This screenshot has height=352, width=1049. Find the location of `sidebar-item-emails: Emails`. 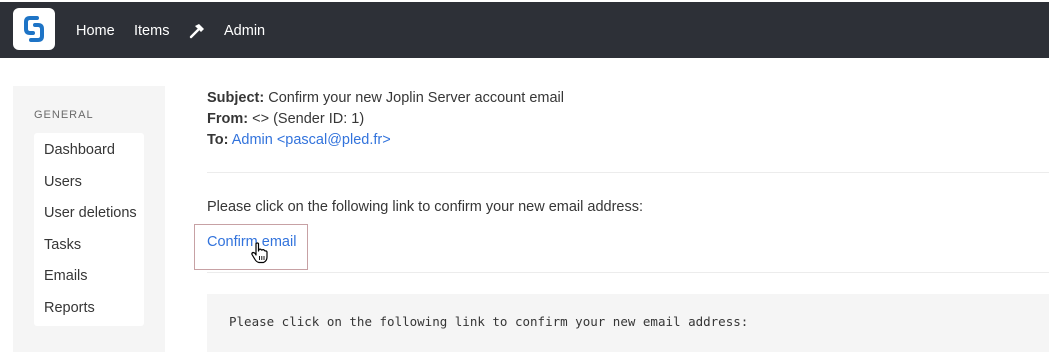

sidebar-item-emails: Emails is located at coordinates (89, 277).